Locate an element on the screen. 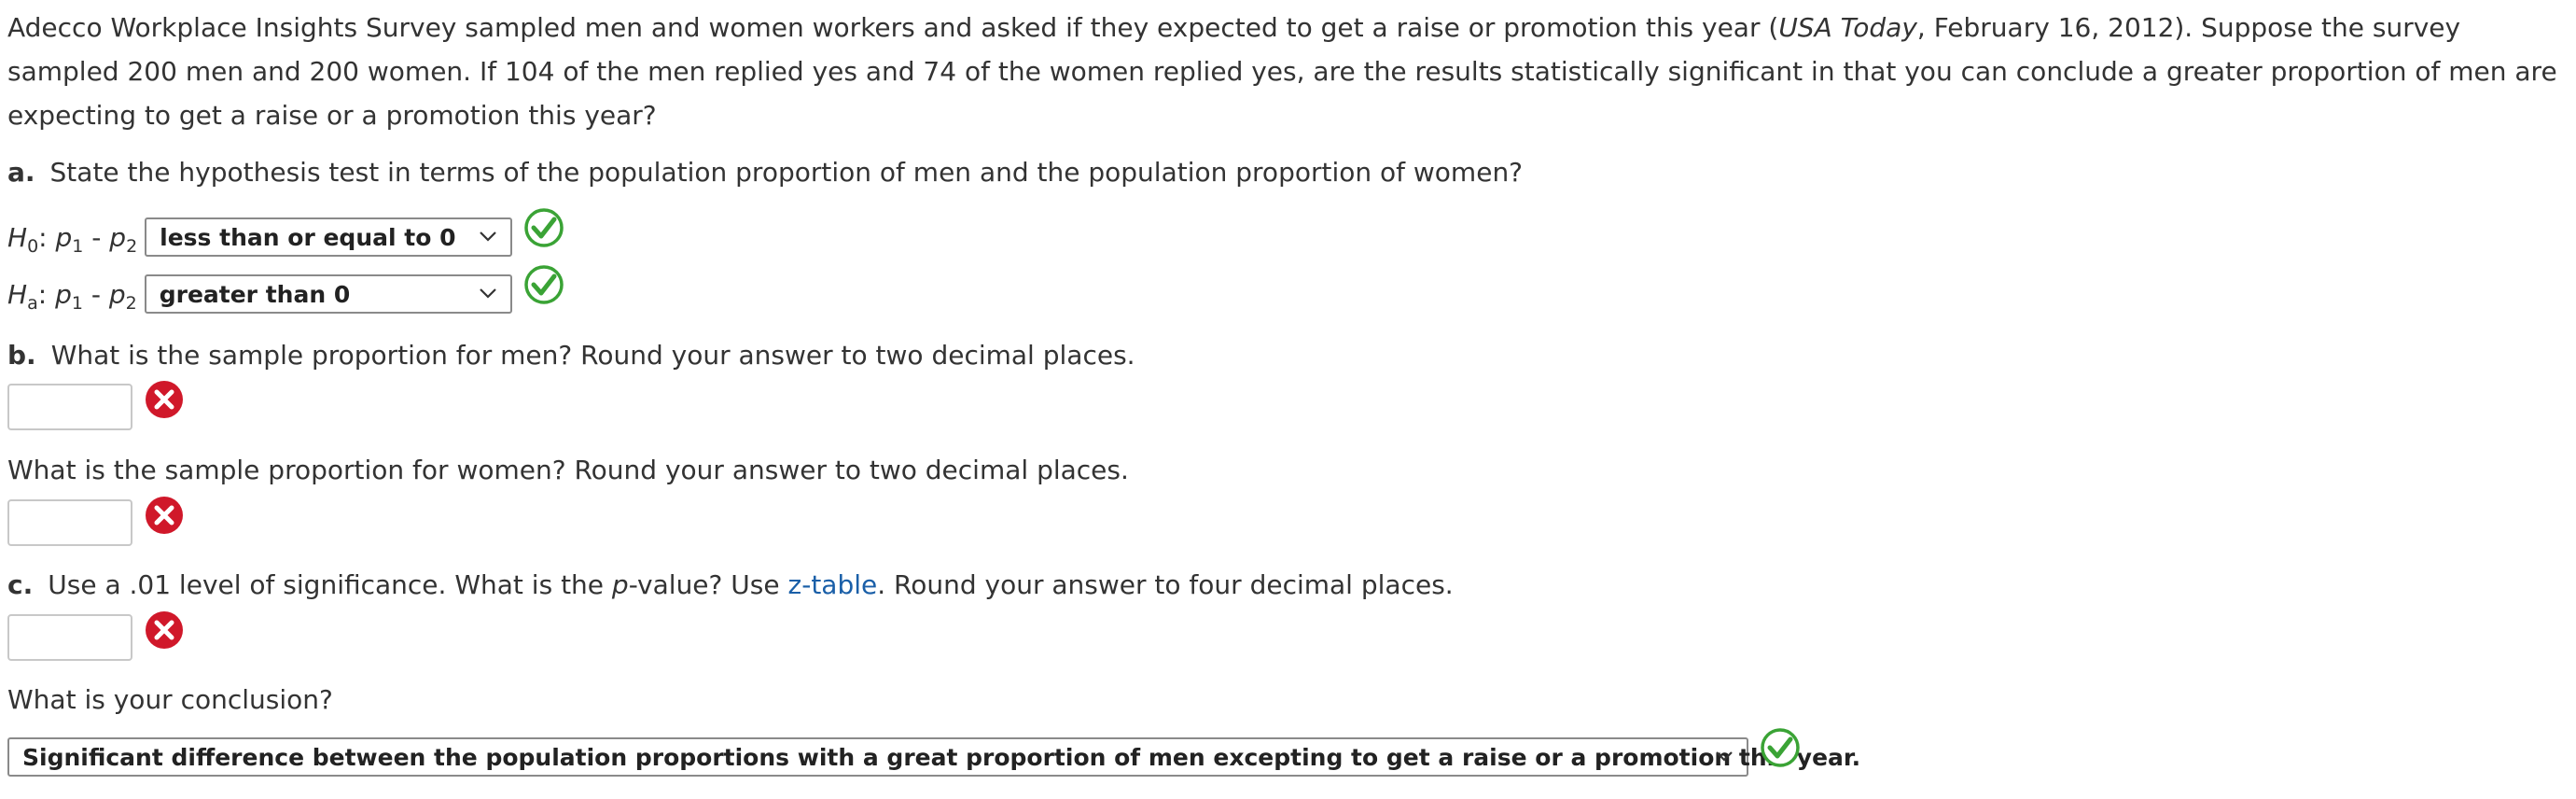  conclusion-question-text: What is your conclusion? is located at coordinates (170, 700).